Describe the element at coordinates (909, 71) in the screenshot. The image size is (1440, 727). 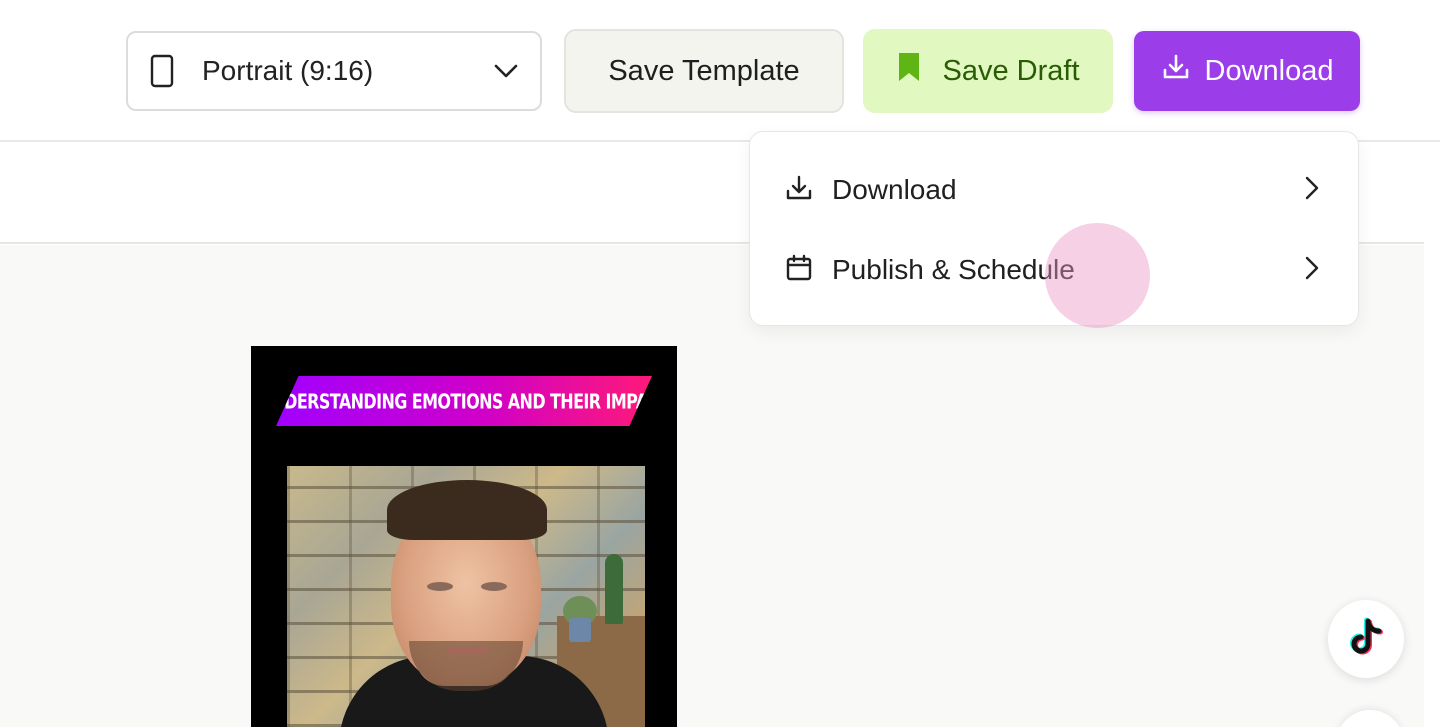
I see `bookmark-icon` at that location.